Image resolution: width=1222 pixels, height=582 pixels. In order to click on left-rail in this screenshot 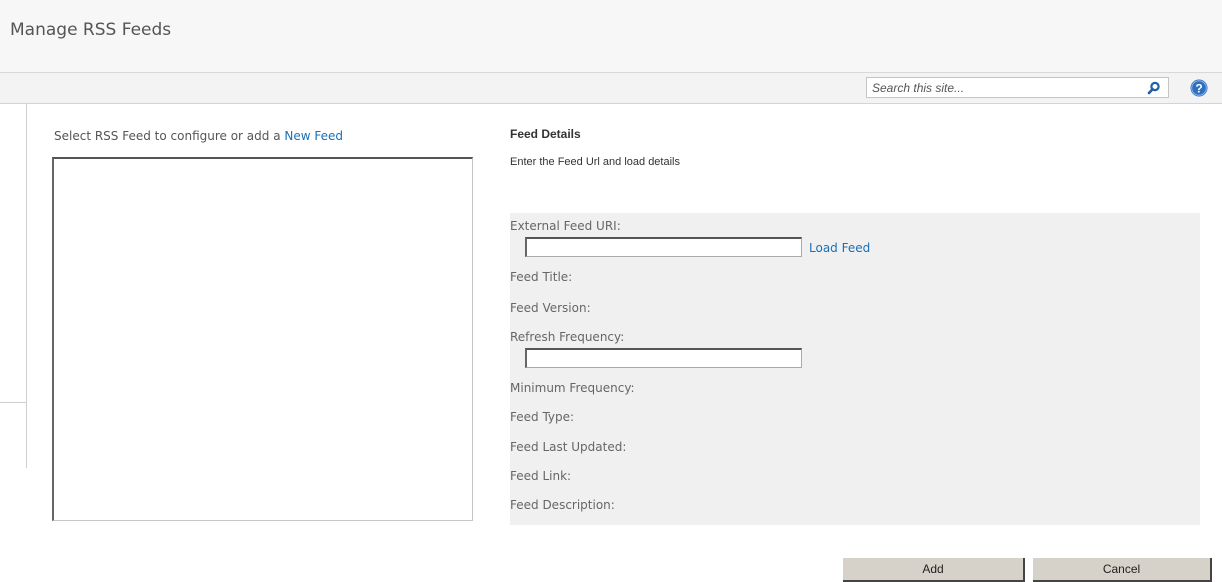, I will do `click(13, 286)`.